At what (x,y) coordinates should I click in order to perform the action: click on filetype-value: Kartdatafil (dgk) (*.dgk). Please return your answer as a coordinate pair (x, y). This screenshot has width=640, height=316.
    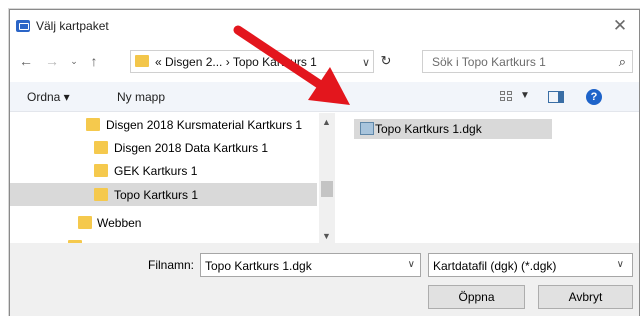
    Looking at the image, I should click on (495, 266).